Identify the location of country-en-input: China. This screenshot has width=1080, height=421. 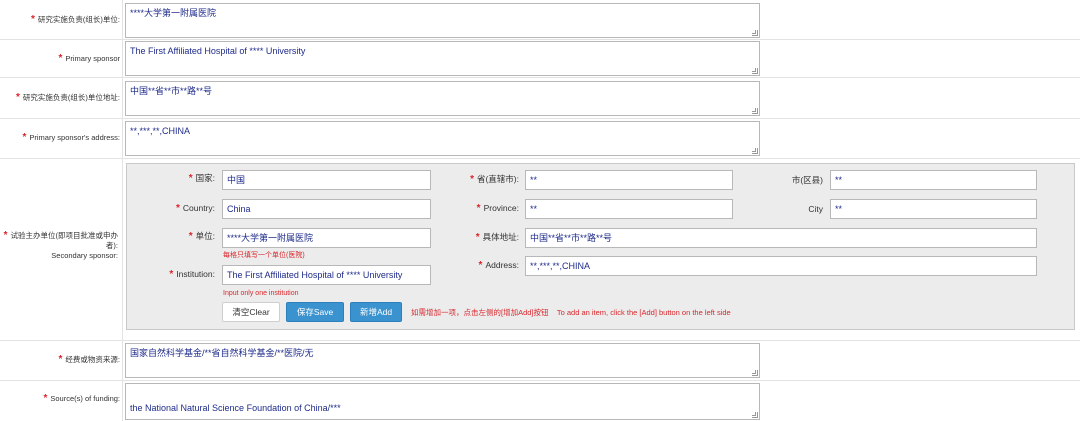
(326, 209).